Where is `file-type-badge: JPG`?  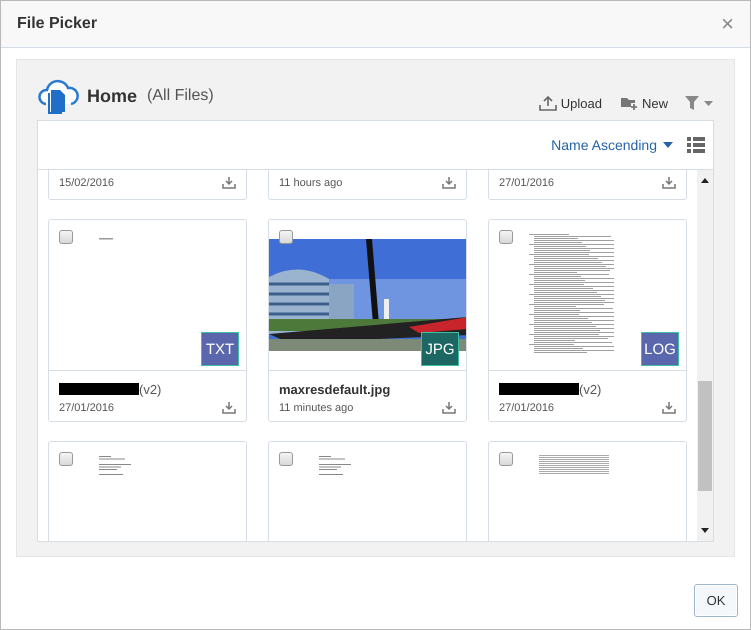
file-type-badge: JPG is located at coordinates (440, 349).